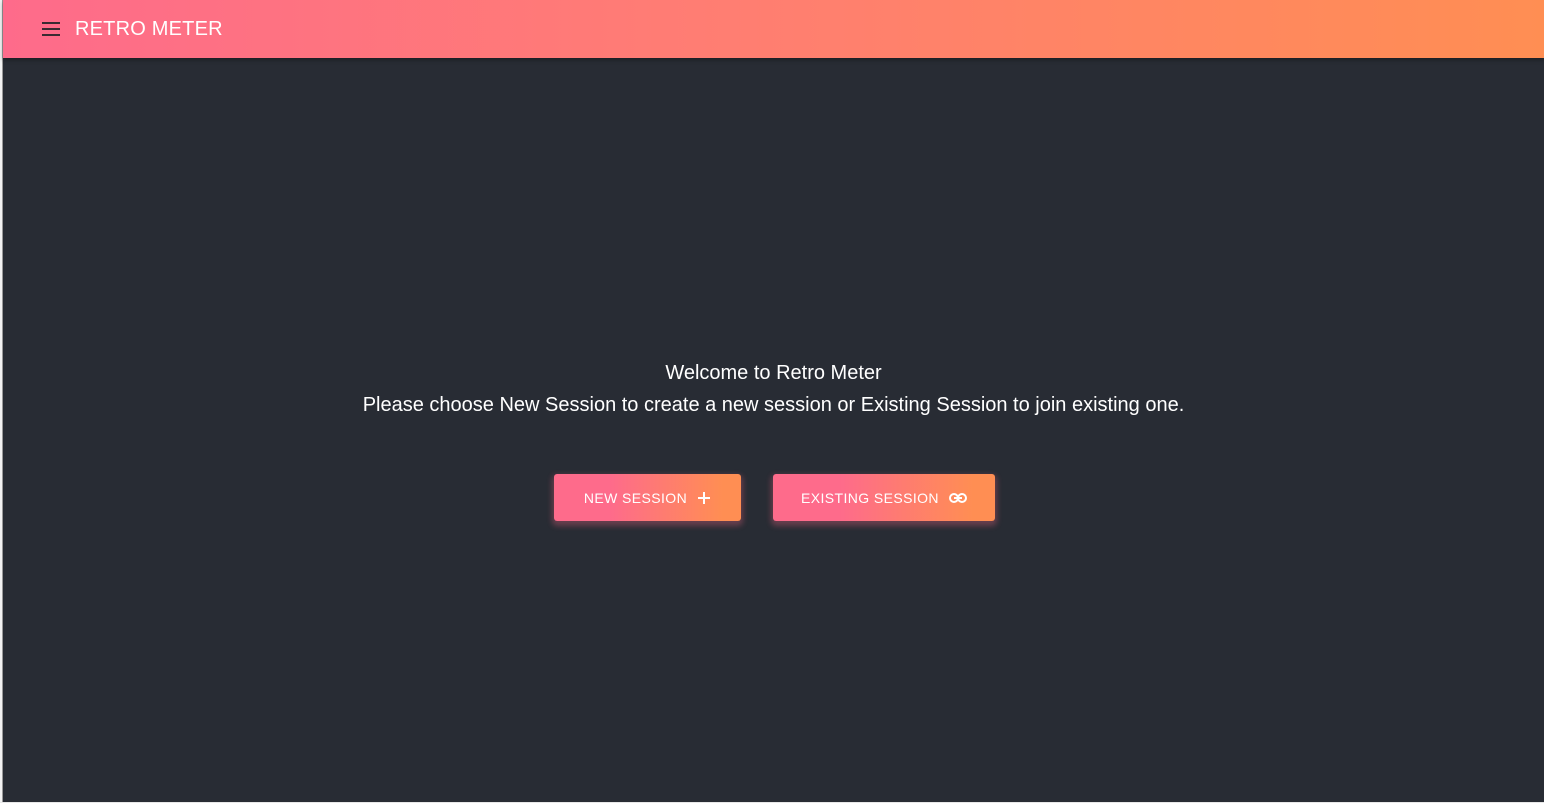 The width and height of the screenshot is (1544, 803). I want to click on menu-button, so click(51, 29).